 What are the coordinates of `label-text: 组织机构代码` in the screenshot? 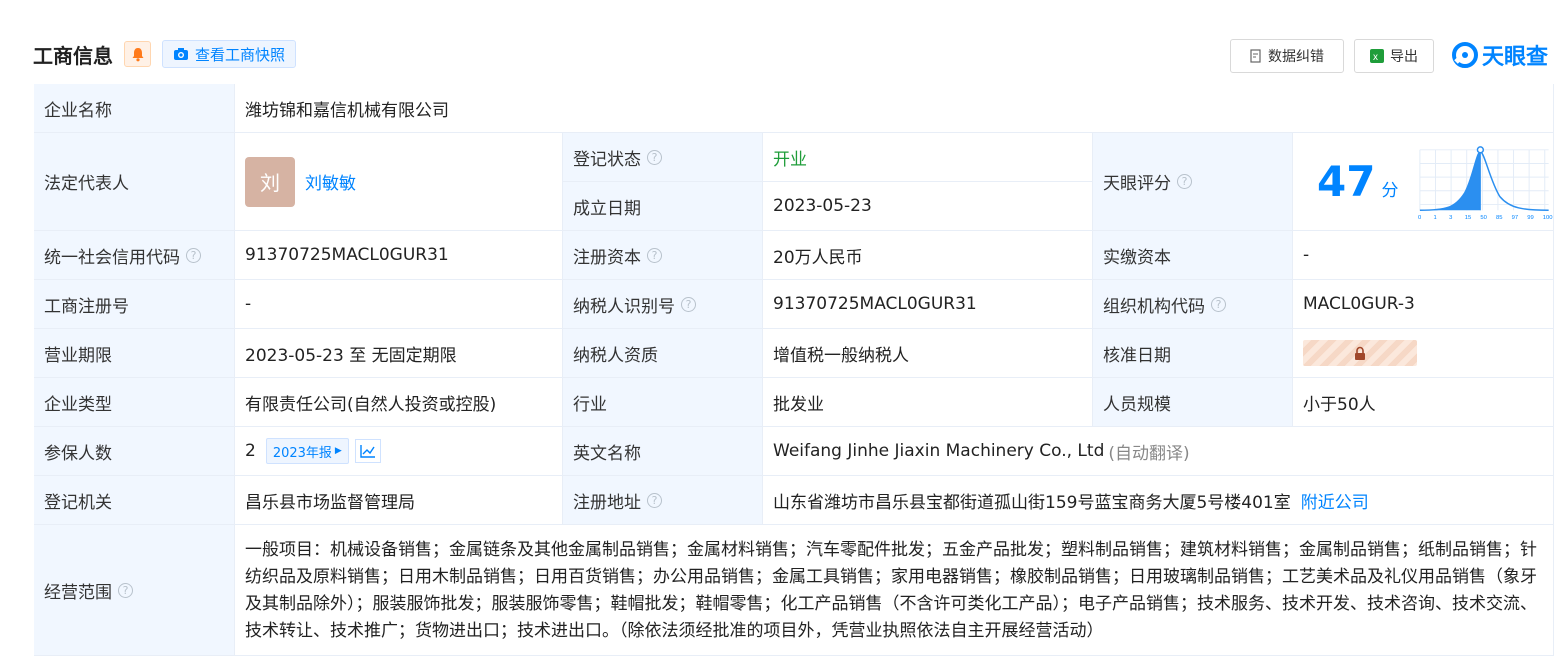 It's located at (1154, 306).